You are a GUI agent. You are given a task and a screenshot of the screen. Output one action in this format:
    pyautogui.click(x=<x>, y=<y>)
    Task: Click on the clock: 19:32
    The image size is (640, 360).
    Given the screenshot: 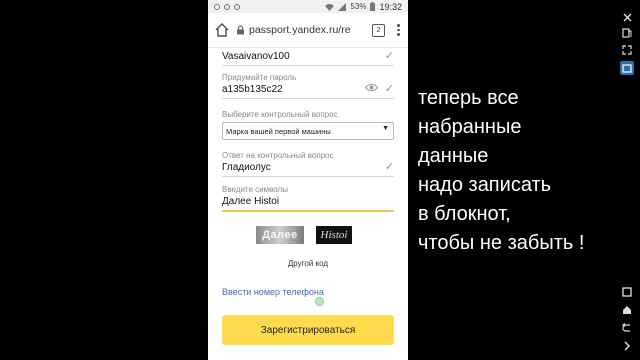 What is the action you would take?
    pyautogui.click(x=390, y=6)
    